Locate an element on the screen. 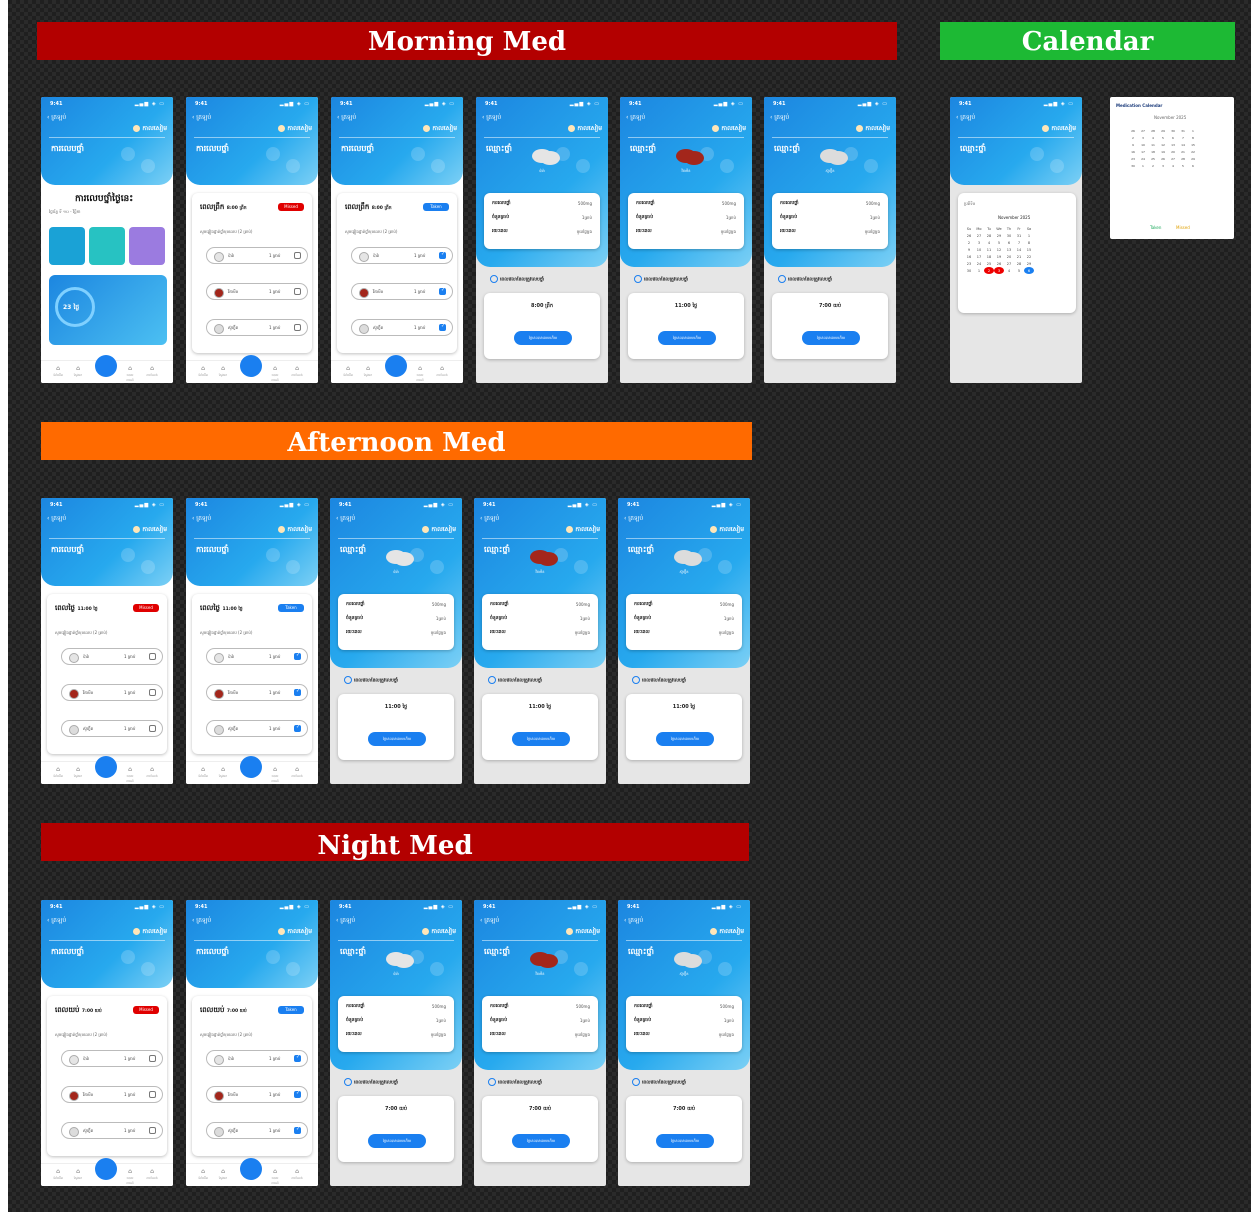 The width and height of the screenshot is (1251, 1212). calendar-day: 5 is located at coordinates (1019, 270).